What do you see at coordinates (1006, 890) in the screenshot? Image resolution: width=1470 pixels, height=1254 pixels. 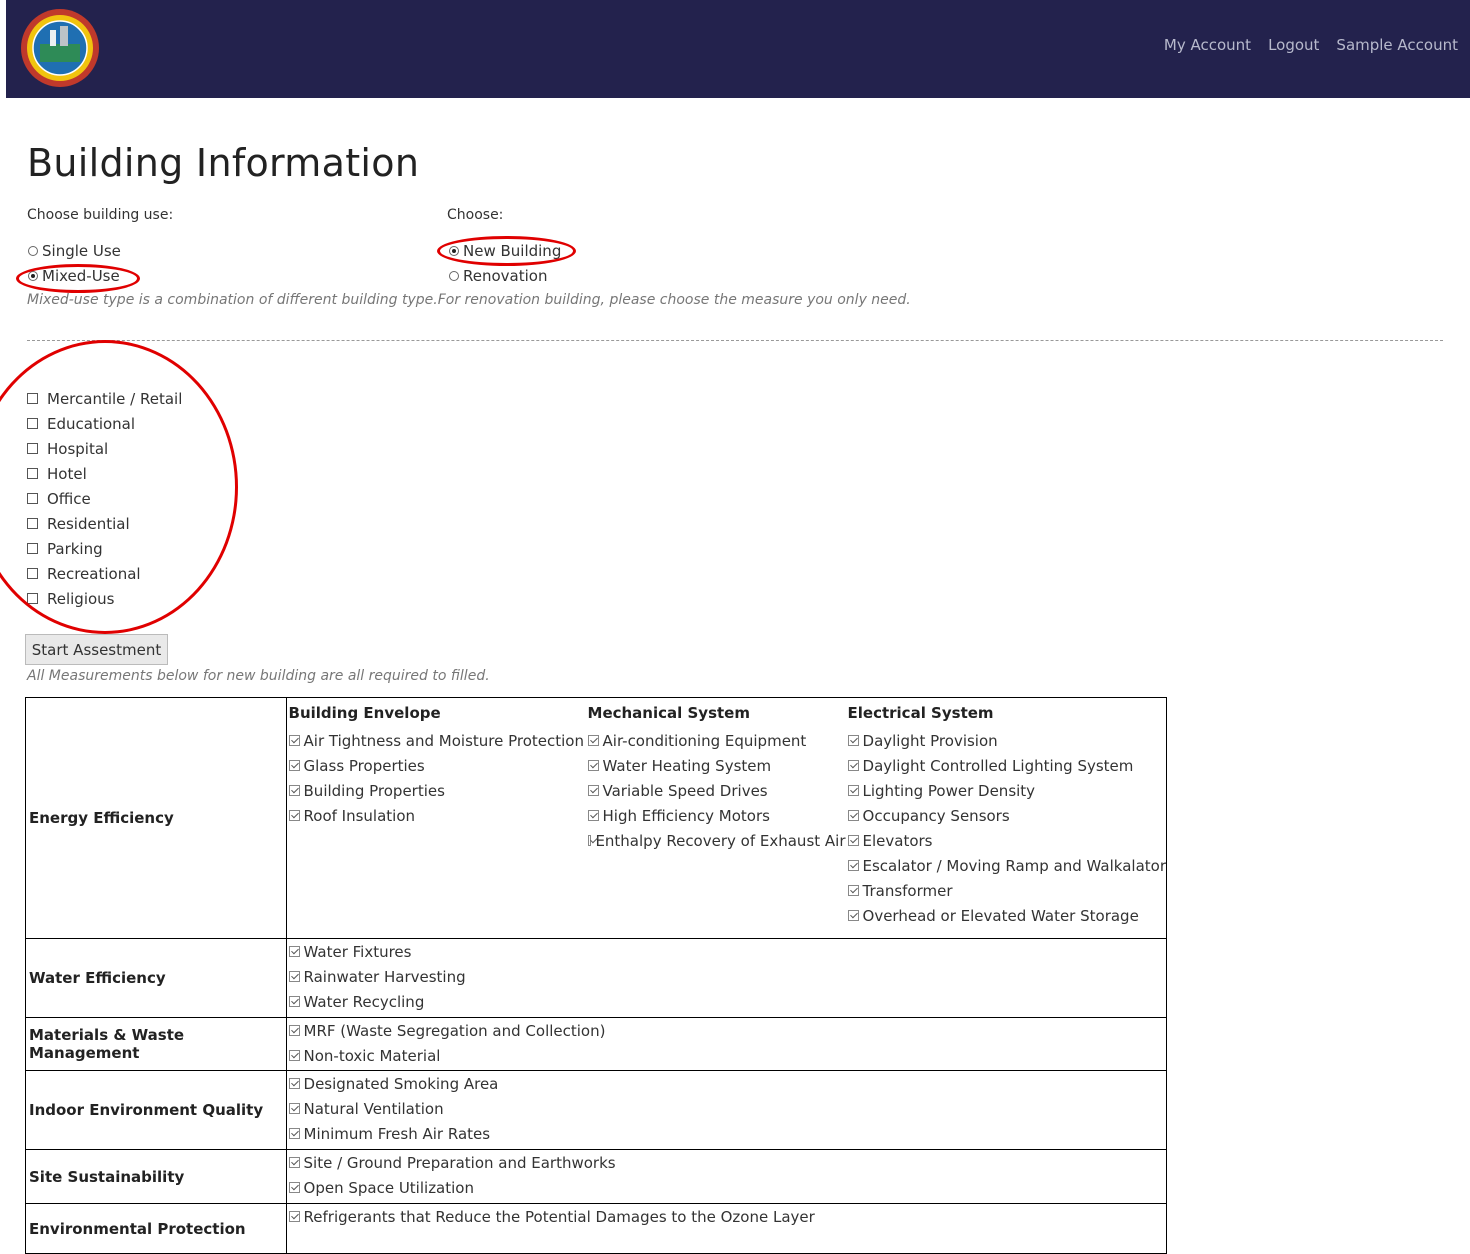 I see `measure-item: Transformer` at bounding box center [1006, 890].